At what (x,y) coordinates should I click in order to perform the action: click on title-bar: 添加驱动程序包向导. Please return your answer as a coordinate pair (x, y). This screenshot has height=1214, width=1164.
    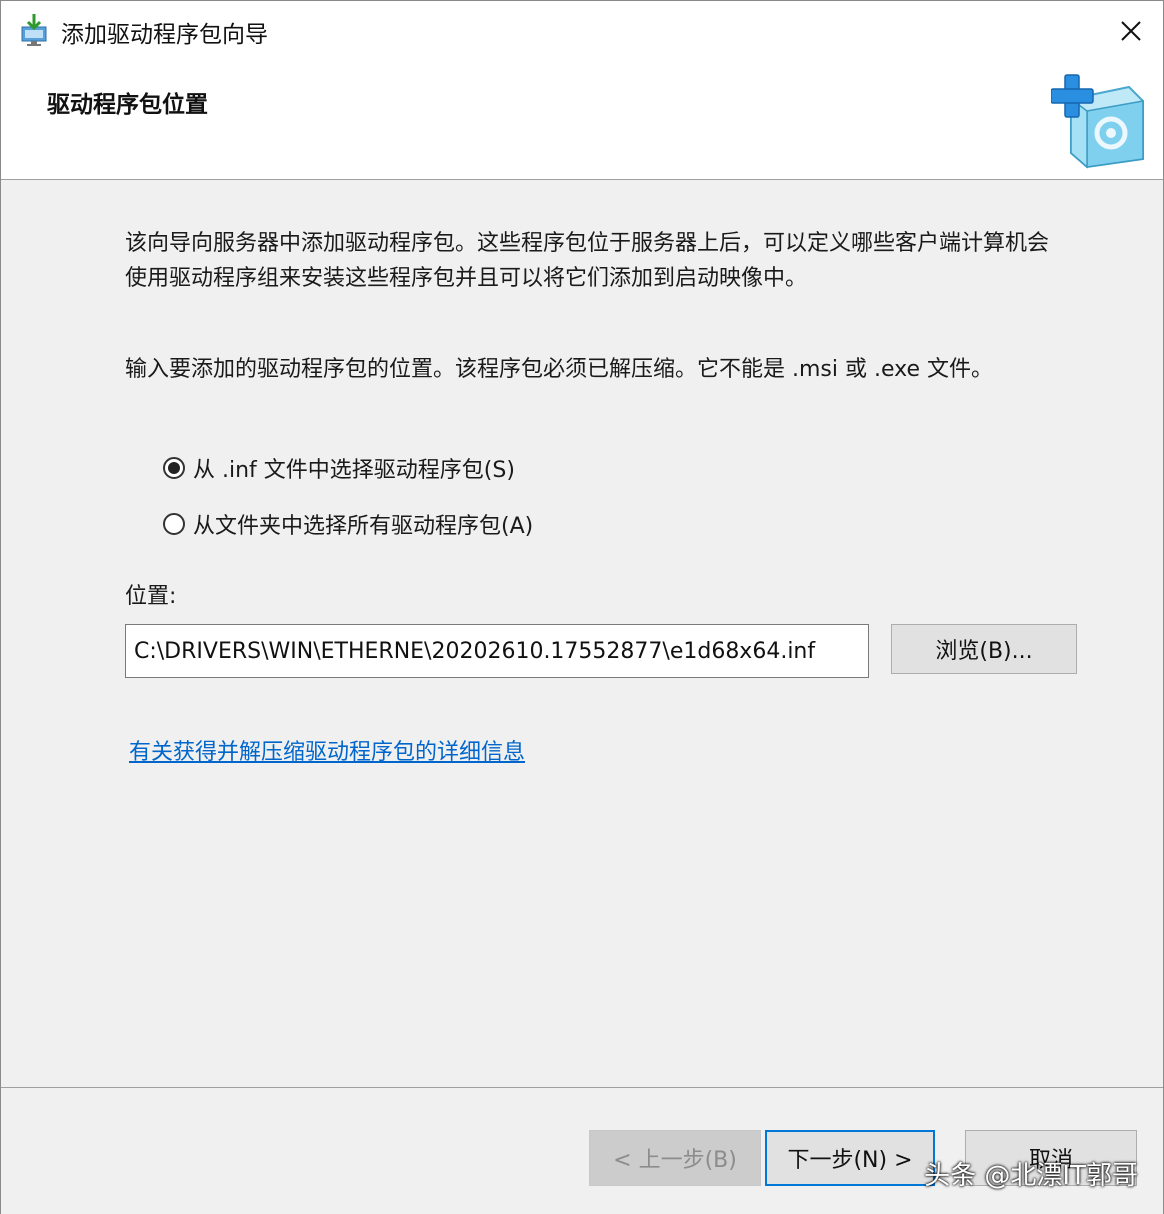
    Looking at the image, I should click on (582, 31).